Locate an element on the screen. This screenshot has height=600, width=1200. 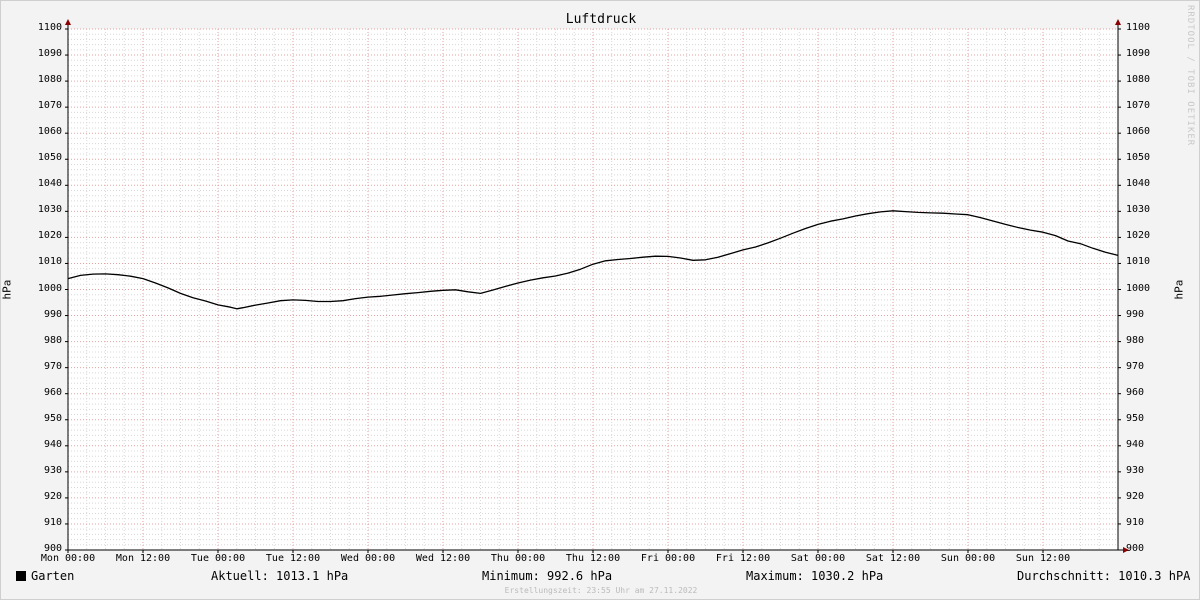
x-tick-label: Wed 00:00 is located at coordinates (368, 558).